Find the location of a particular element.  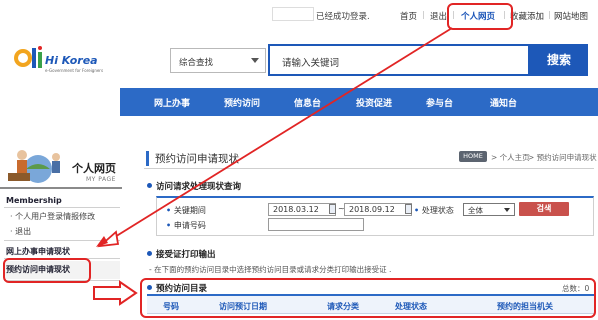

annotation-arrow-icon is located at coordinates (115, 293).